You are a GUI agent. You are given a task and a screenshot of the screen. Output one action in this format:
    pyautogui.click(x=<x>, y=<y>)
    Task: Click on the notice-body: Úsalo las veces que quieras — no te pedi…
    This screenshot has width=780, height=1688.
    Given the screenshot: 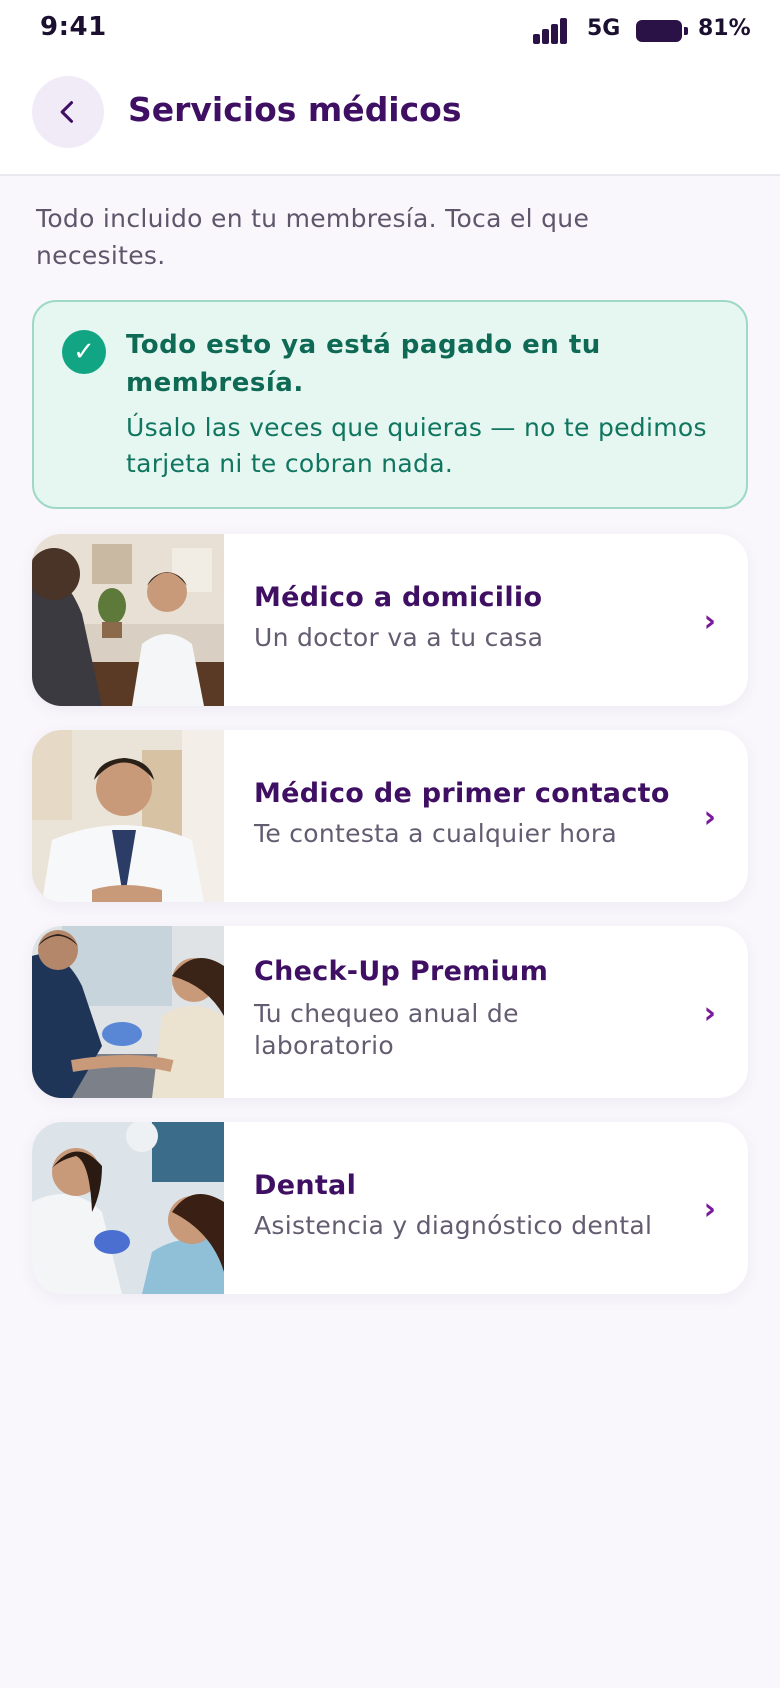 What is the action you would take?
    pyautogui.click(x=416, y=445)
    